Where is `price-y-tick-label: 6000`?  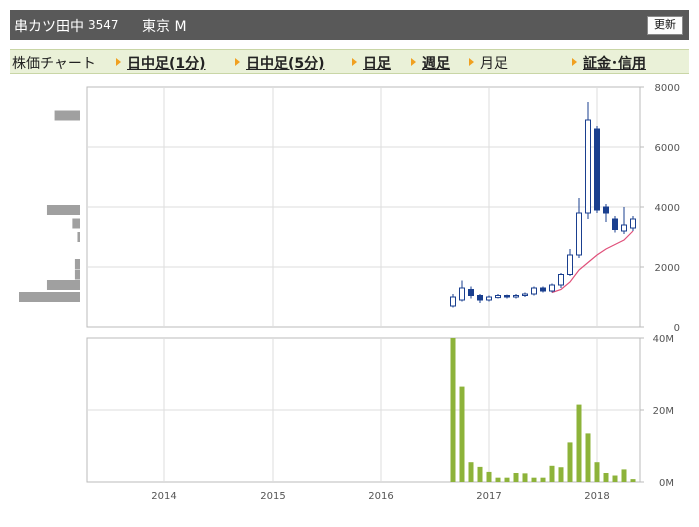 price-y-tick-label: 6000 is located at coordinates (667, 148).